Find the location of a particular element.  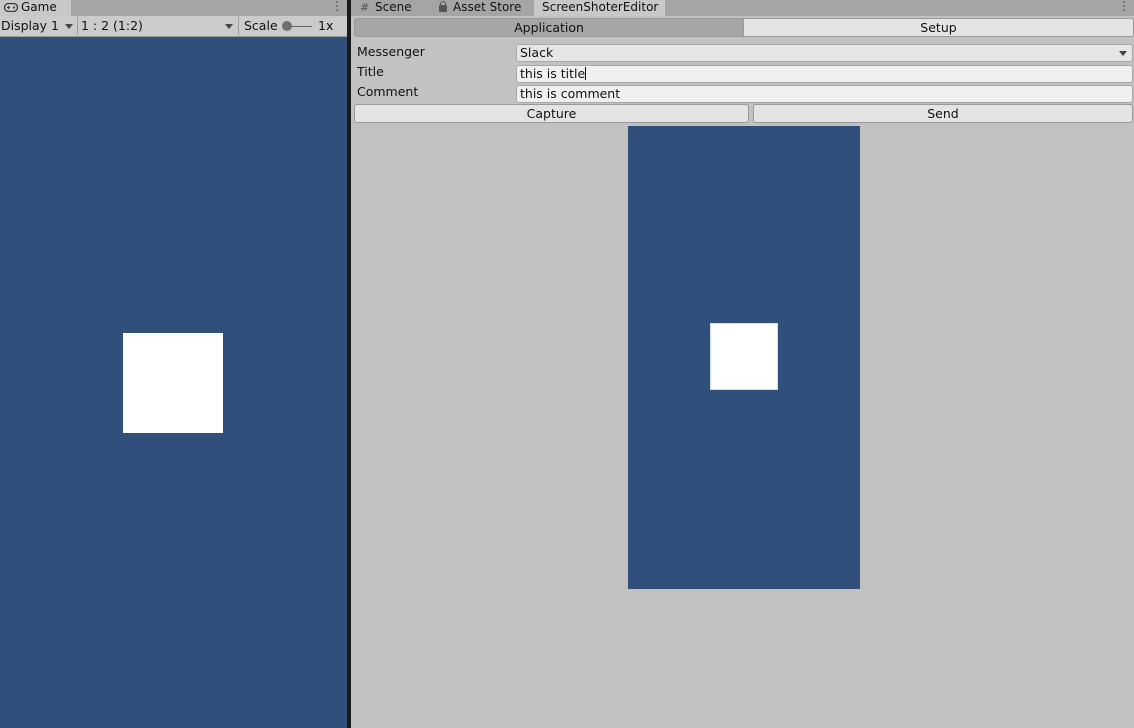

tab-screenshoter-editor: ScreenShoterEditor is located at coordinates (599, 8).